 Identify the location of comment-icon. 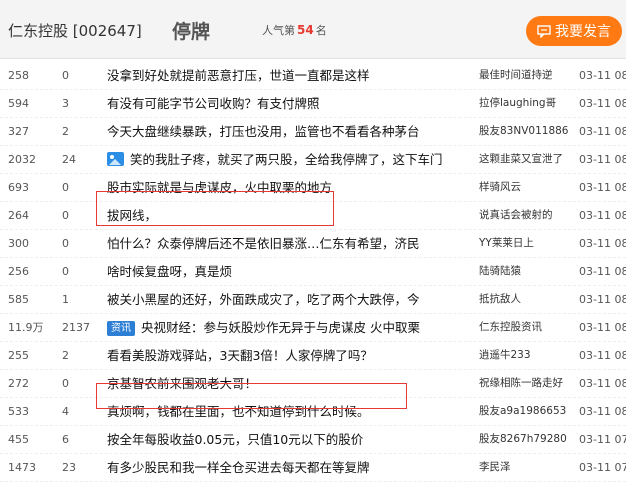
(544, 31).